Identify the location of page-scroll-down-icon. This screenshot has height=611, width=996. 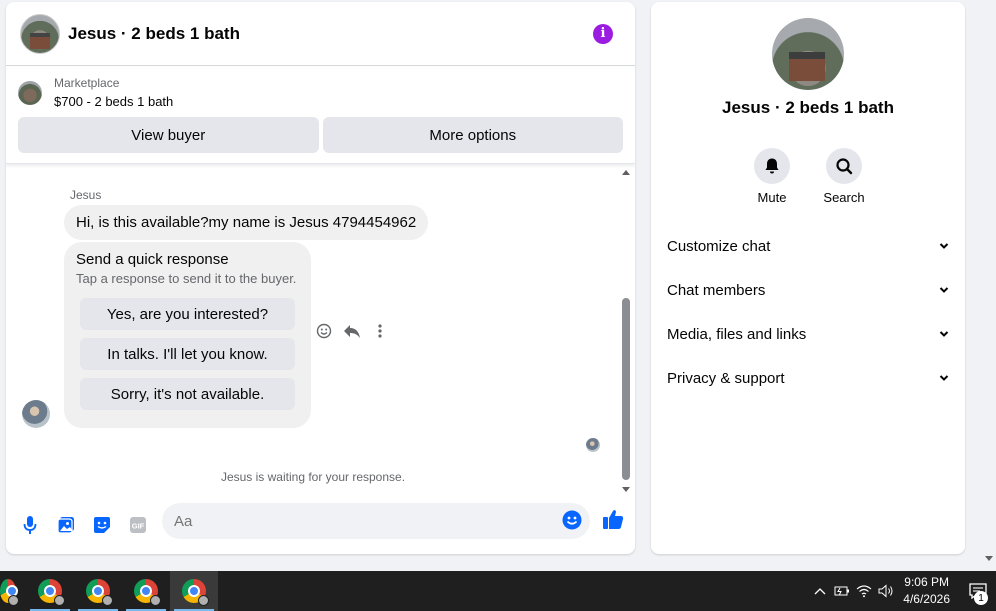
(989, 558).